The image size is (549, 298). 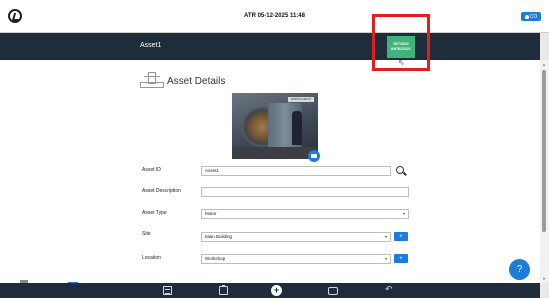 I want to click on section-title: Asset Details, so click(x=196, y=81).